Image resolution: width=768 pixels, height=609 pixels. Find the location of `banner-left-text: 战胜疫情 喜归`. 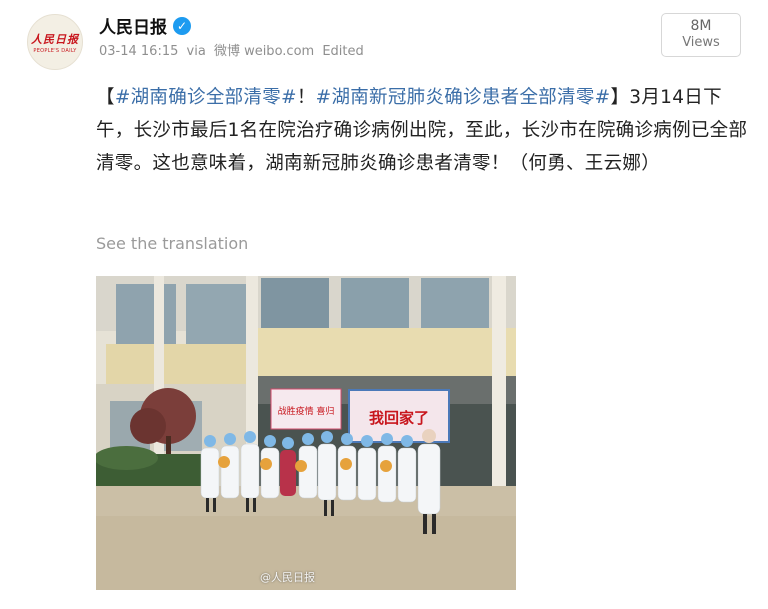

banner-left-text: 战胜疫情 喜归 is located at coordinates (306, 411).